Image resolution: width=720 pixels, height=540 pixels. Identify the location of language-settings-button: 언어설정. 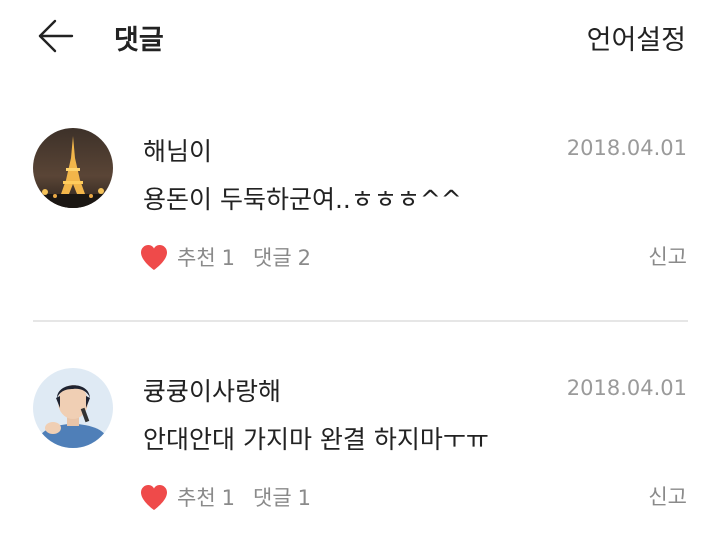
(636, 37).